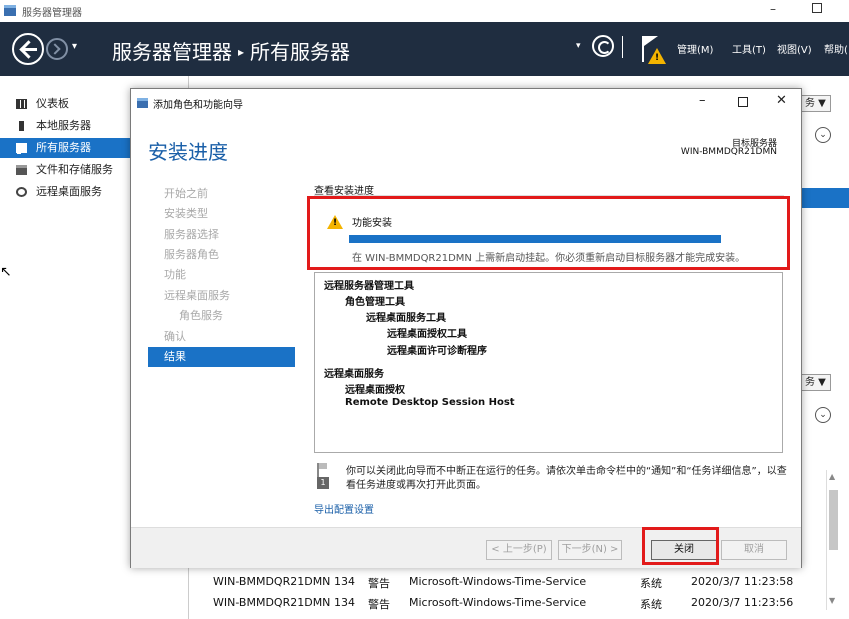 This screenshot has width=849, height=619. What do you see at coordinates (836, 48) in the screenshot?
I see `menu-help: 帮助(` at bounding box center [836, 48].